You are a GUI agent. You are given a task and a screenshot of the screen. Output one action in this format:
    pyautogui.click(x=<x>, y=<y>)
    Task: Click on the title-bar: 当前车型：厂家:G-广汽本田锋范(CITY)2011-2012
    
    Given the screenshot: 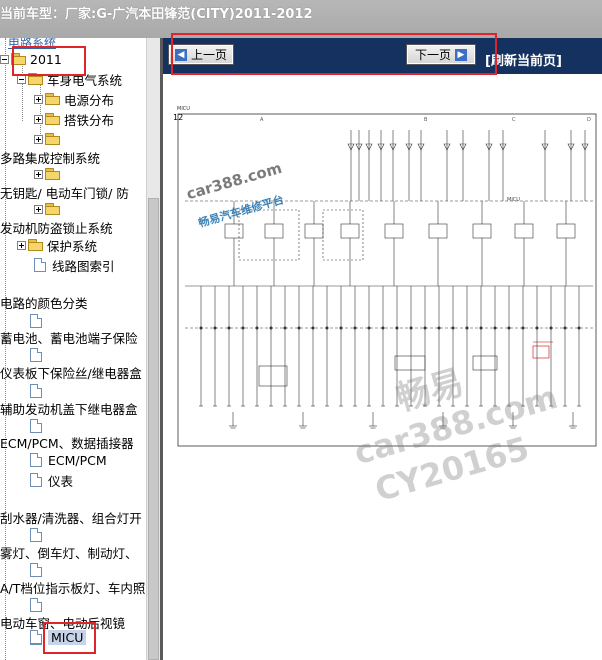 What is the action you would take?
    pyautogui.click(x=301, y=19)
    